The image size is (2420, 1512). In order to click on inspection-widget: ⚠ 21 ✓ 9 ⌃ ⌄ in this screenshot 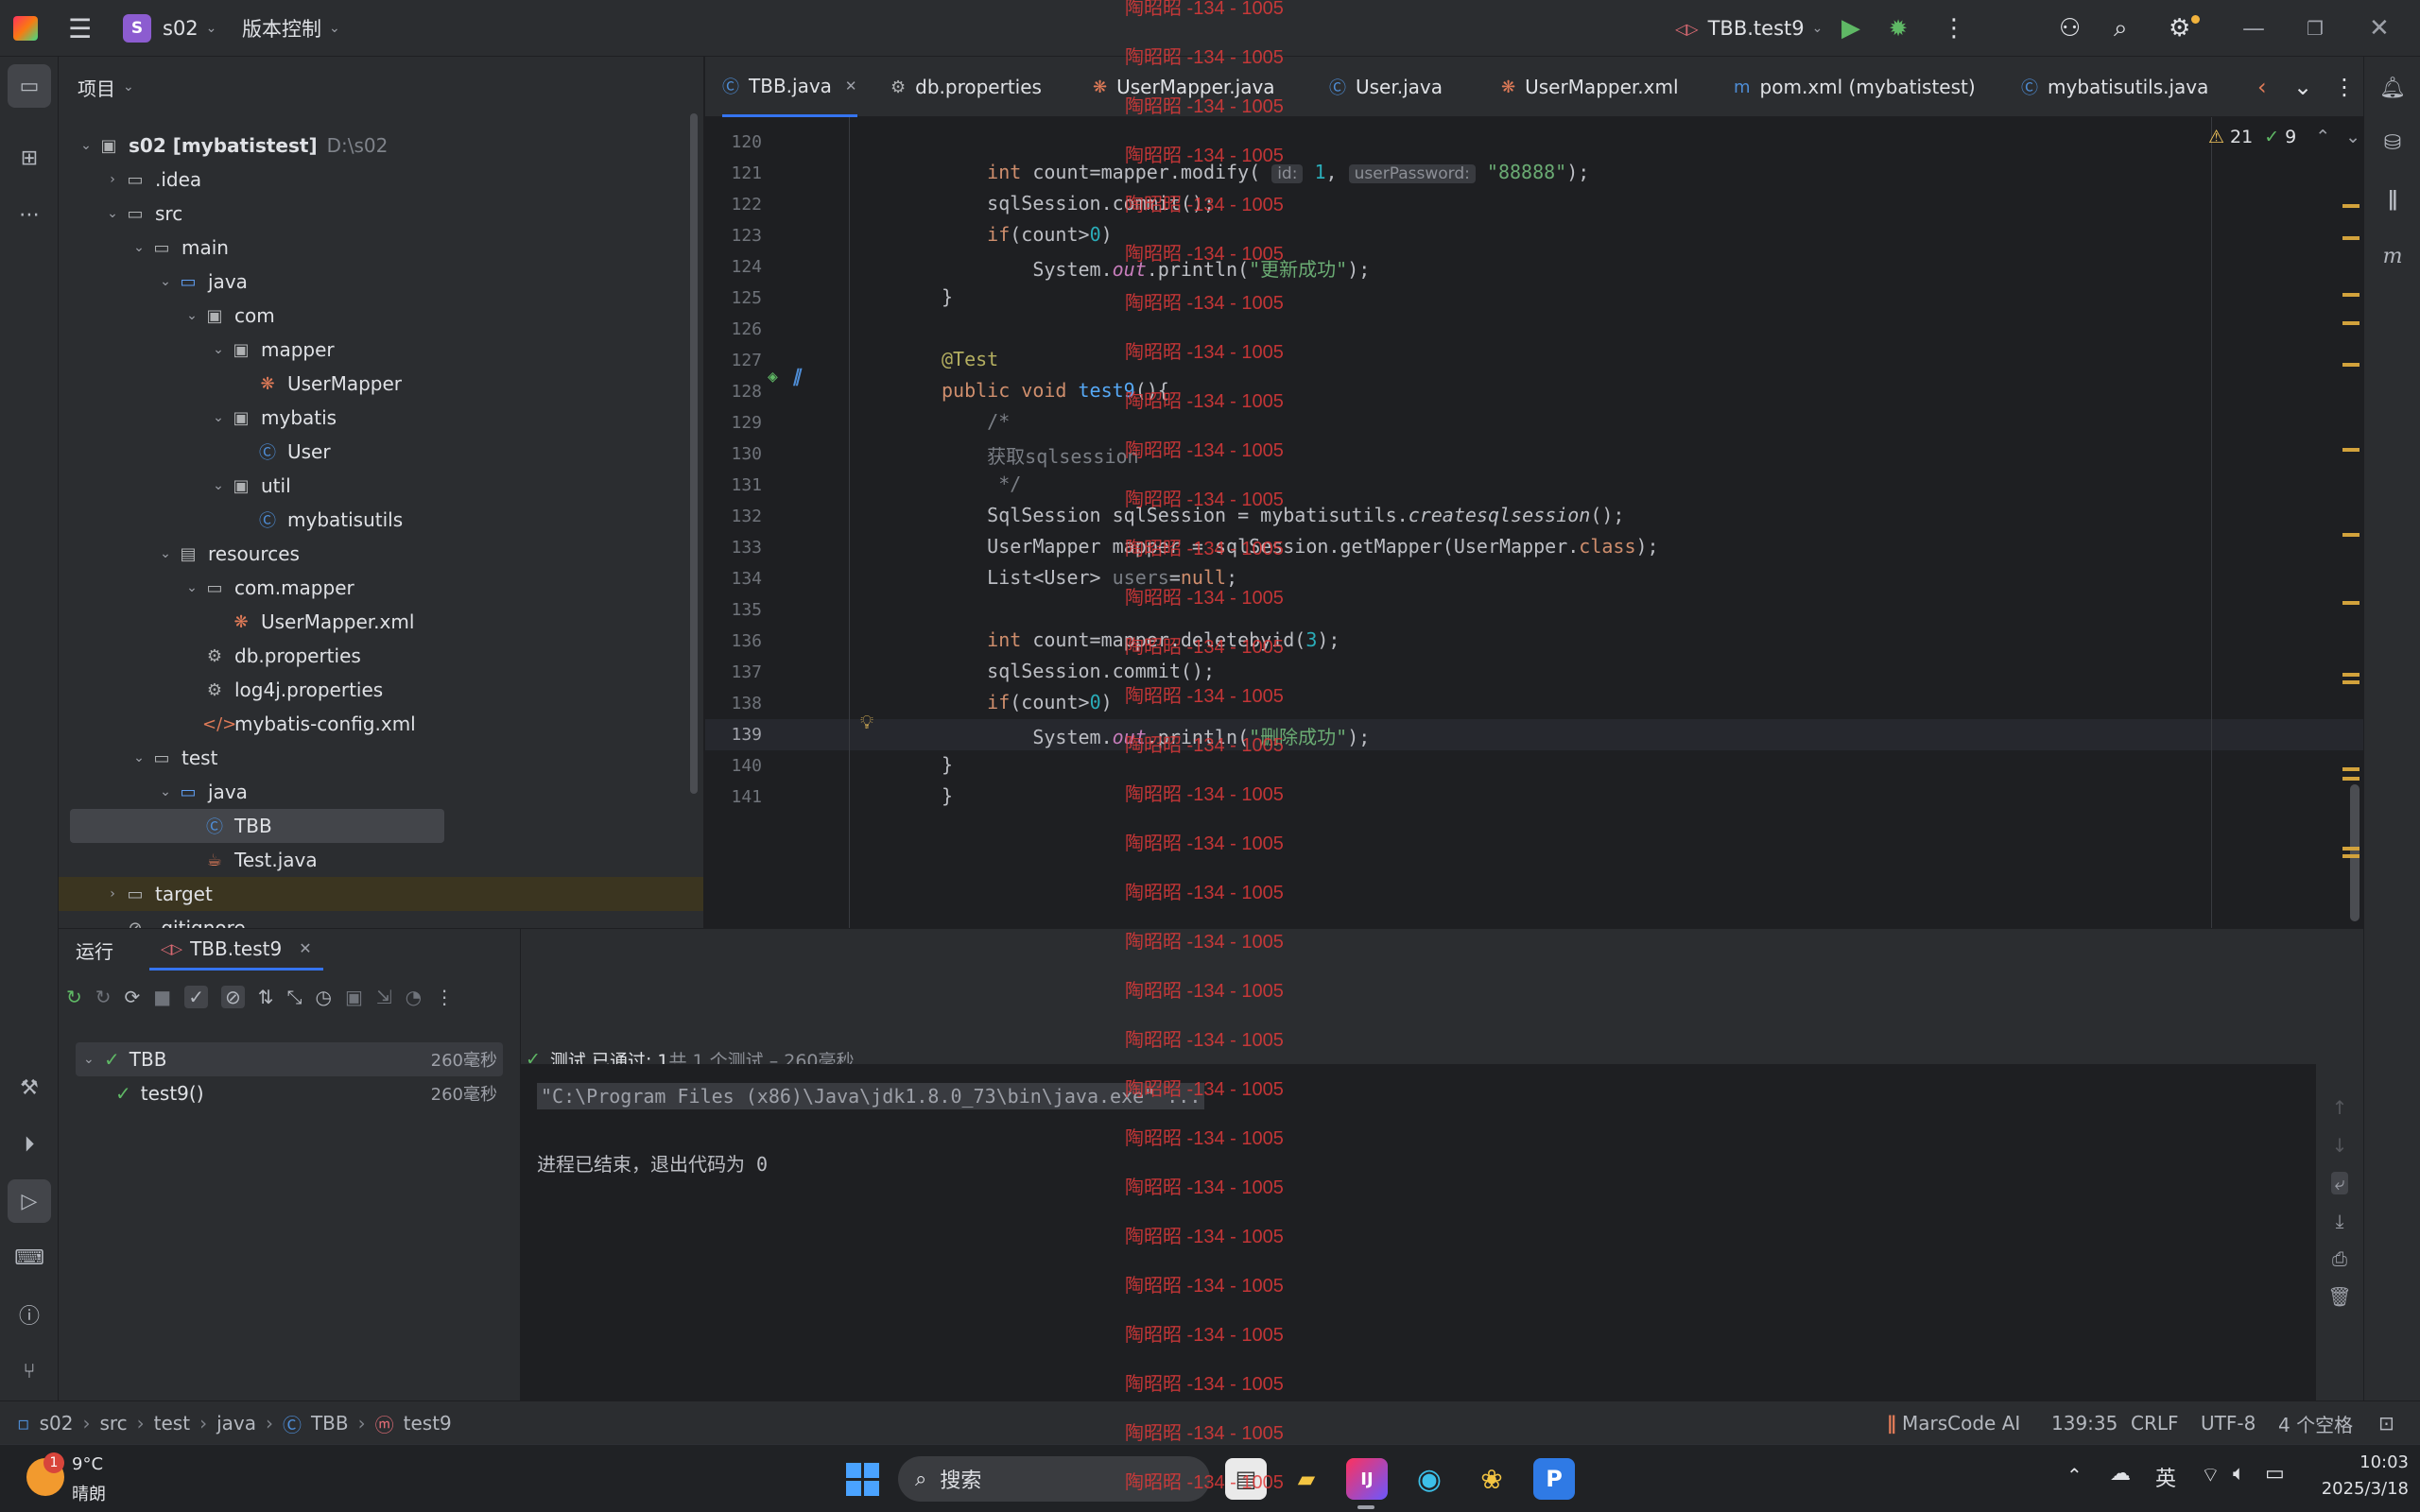, I will do `click(2284, 137)`.